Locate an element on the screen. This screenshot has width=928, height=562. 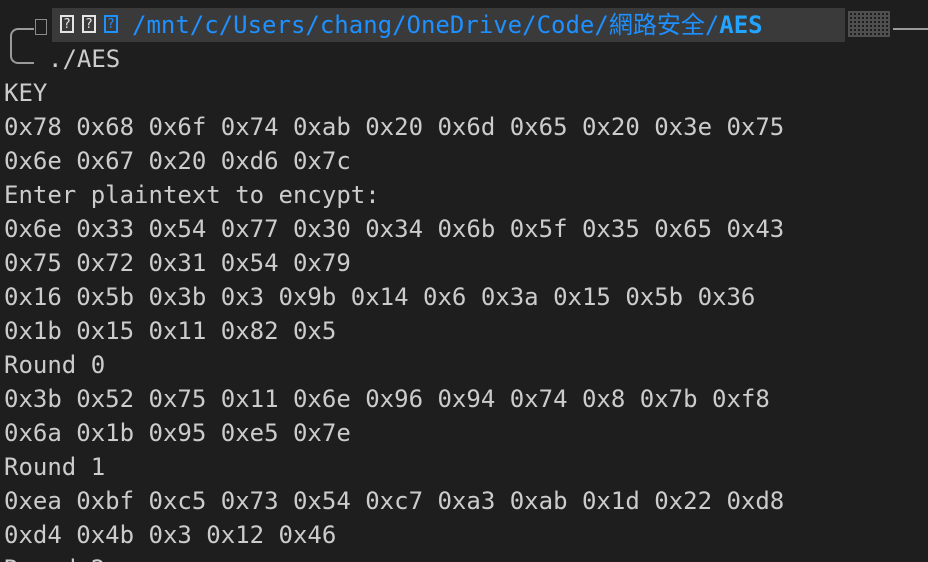
path-current-dir: AES is located at coordinates (741, 25).